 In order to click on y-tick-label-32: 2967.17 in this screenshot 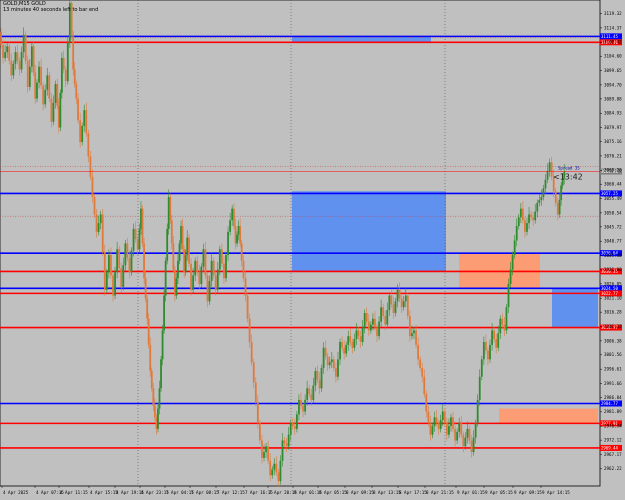, I will do `click(613, 454)`.